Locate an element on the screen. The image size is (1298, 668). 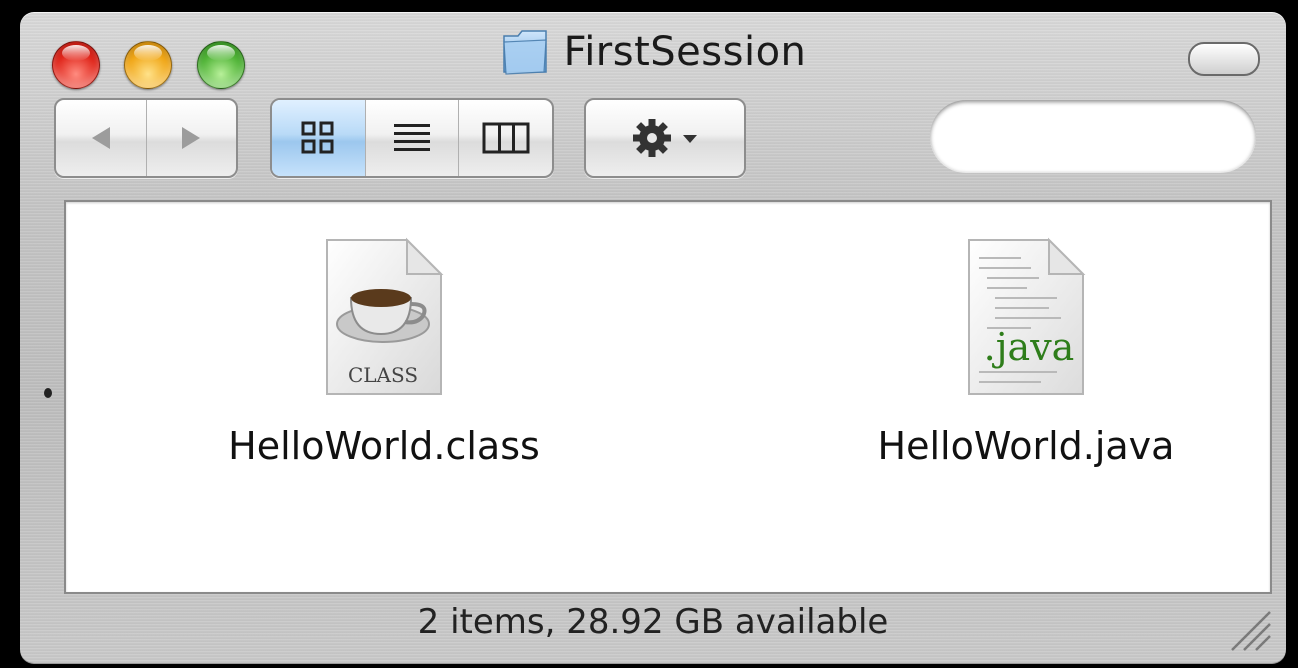
java-class-file-icon: CLASS is located at coordinates (385, 316).